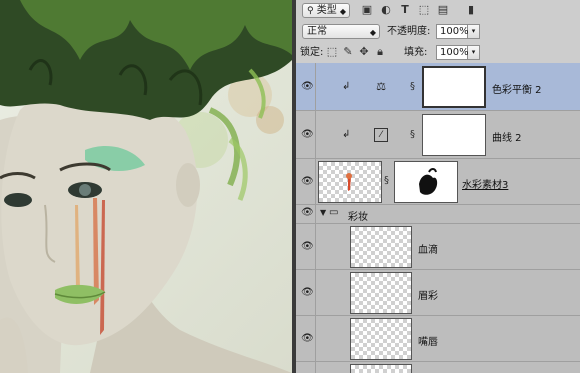 The width and height of the screenshot is (580, 373). What do you see at coordinates (428, 294) in the screenshot?
I see `layer-name: 眉彩` at bounding box center [428, 294].